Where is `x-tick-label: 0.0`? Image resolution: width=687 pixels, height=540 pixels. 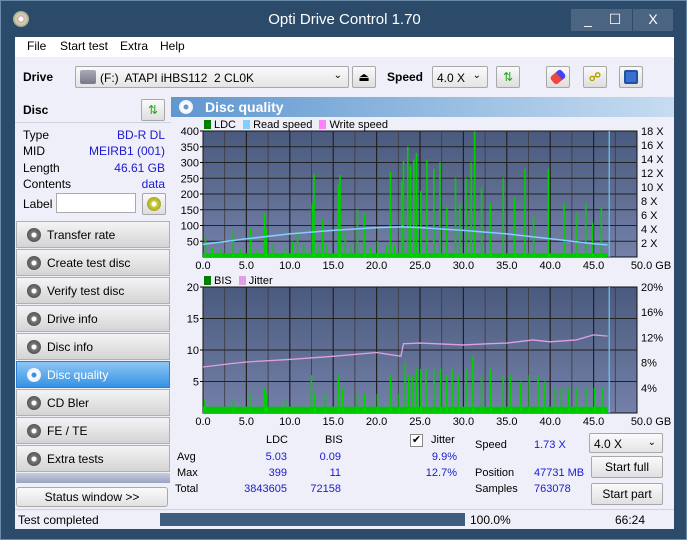
x-tick-label: 0.0 is located at coordinates (202, 421).